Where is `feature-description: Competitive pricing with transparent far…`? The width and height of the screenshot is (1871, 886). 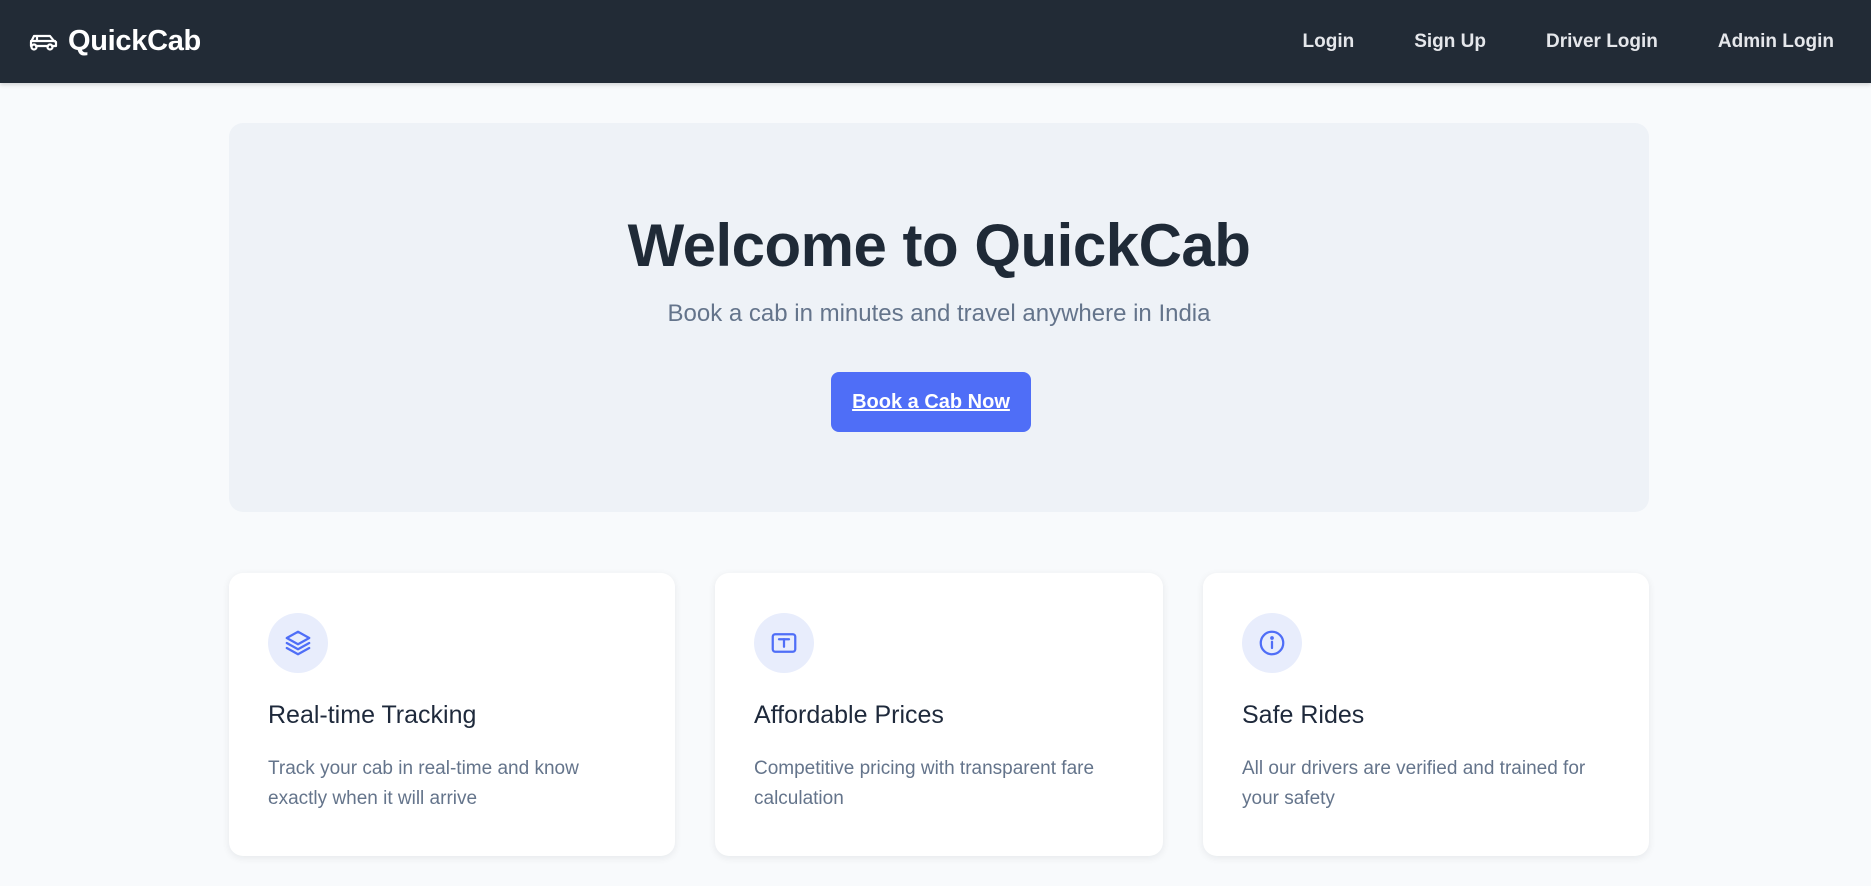 feature-description: Competitive pricing with transparent far… is located at coordinates (924, 783).